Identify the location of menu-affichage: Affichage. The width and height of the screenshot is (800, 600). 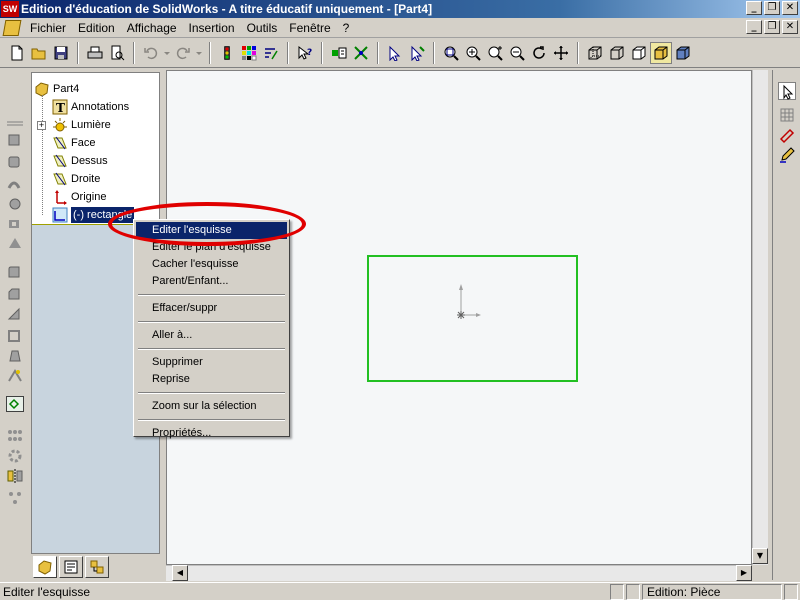
(152, 28).